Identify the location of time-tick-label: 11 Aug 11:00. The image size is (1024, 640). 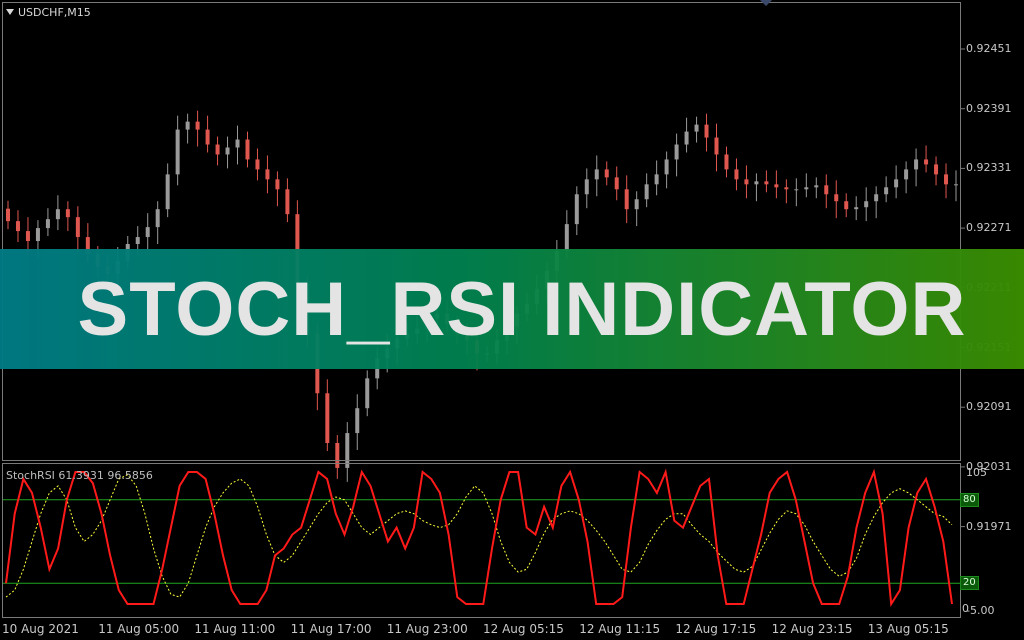
(235, 629).